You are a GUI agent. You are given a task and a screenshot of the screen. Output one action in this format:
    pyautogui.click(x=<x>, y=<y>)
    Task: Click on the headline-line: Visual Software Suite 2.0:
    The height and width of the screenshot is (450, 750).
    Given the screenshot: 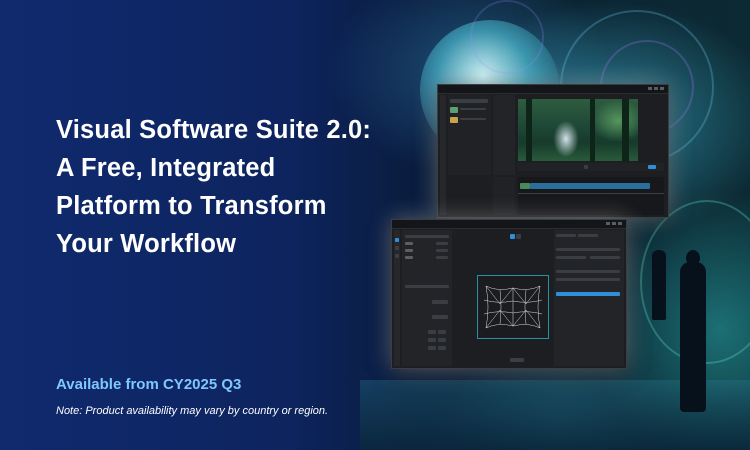 What is the action you would take?
    pyautogui.click(x=214, y=130)
    